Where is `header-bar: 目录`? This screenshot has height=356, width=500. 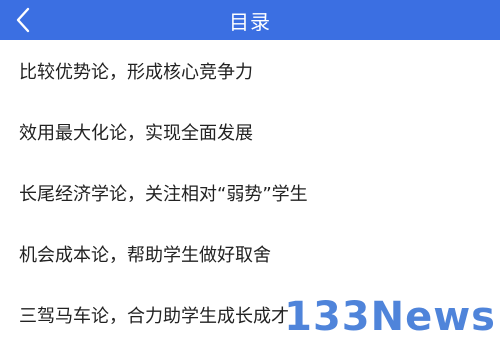
header-bar: 目录 is located at coordinates (250, 20).